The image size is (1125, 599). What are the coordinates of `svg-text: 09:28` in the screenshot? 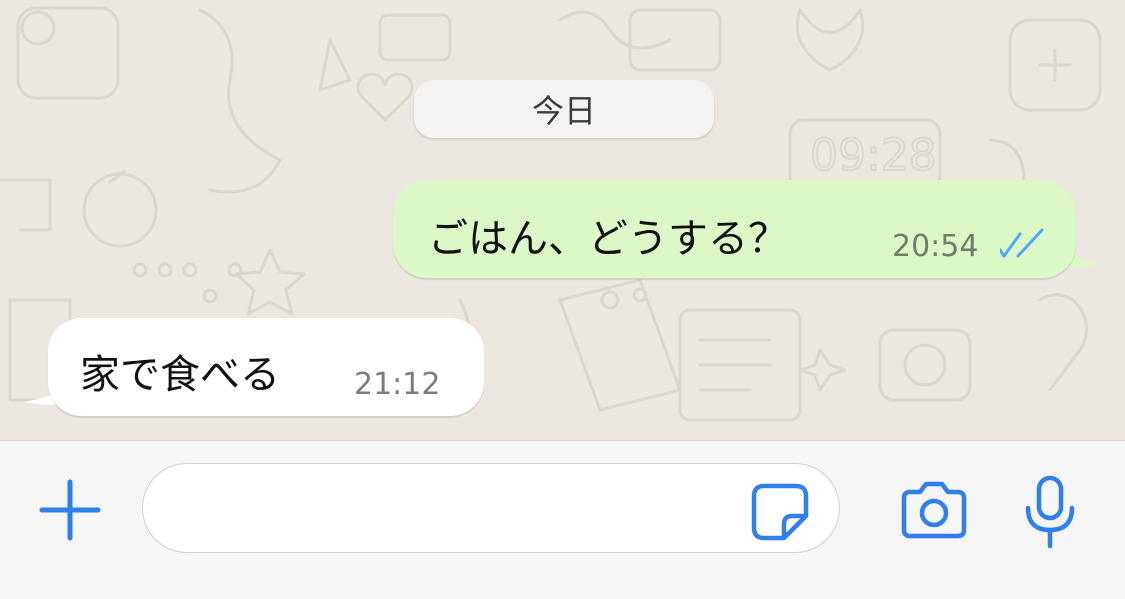 It's located at (873, 155).